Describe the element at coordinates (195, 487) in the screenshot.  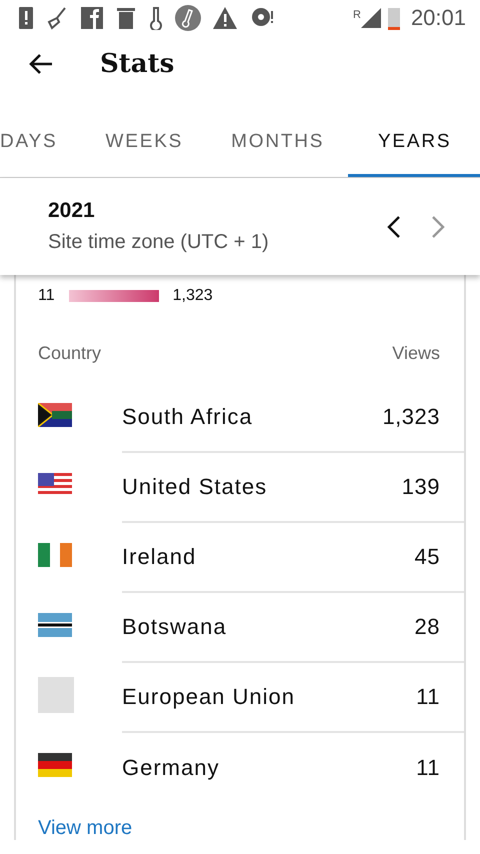
I see `country-name: United States` at that location.